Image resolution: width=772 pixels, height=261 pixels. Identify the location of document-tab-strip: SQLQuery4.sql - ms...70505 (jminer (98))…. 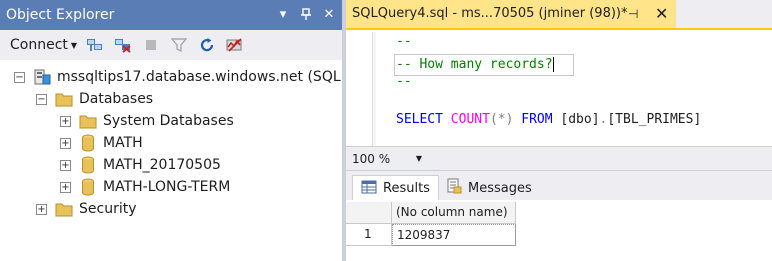
(559, 15).